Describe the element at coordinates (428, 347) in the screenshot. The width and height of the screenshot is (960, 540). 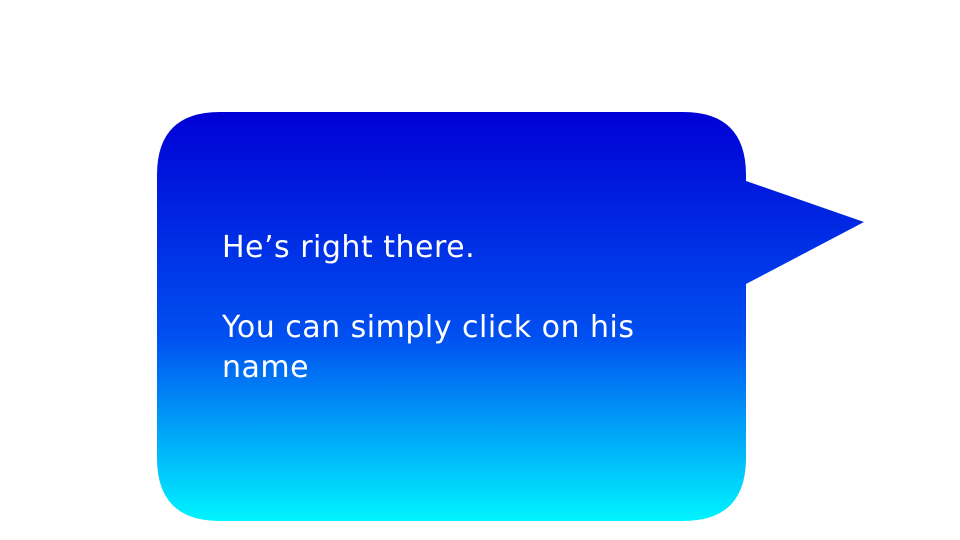
I see `bubble-line-2: You can simply click on his name` at that location.